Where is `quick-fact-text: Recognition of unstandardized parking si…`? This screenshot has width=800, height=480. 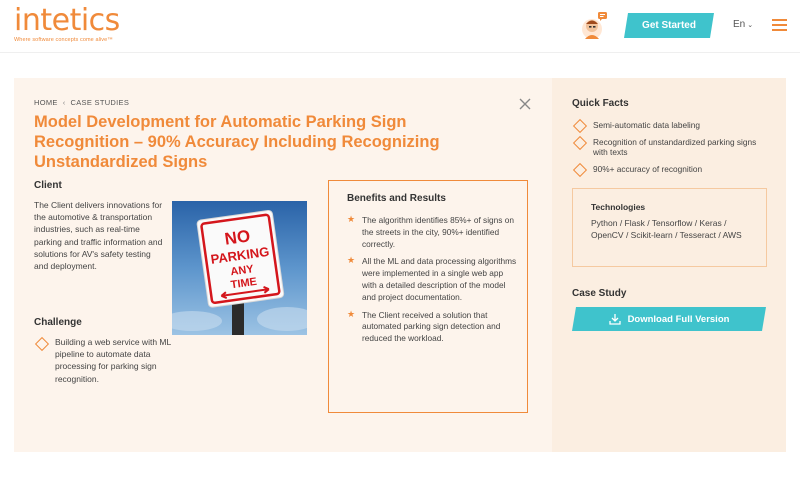
quick-fact-text: Recognition of unstandardized parking si… is located at coordinates (675, 147).